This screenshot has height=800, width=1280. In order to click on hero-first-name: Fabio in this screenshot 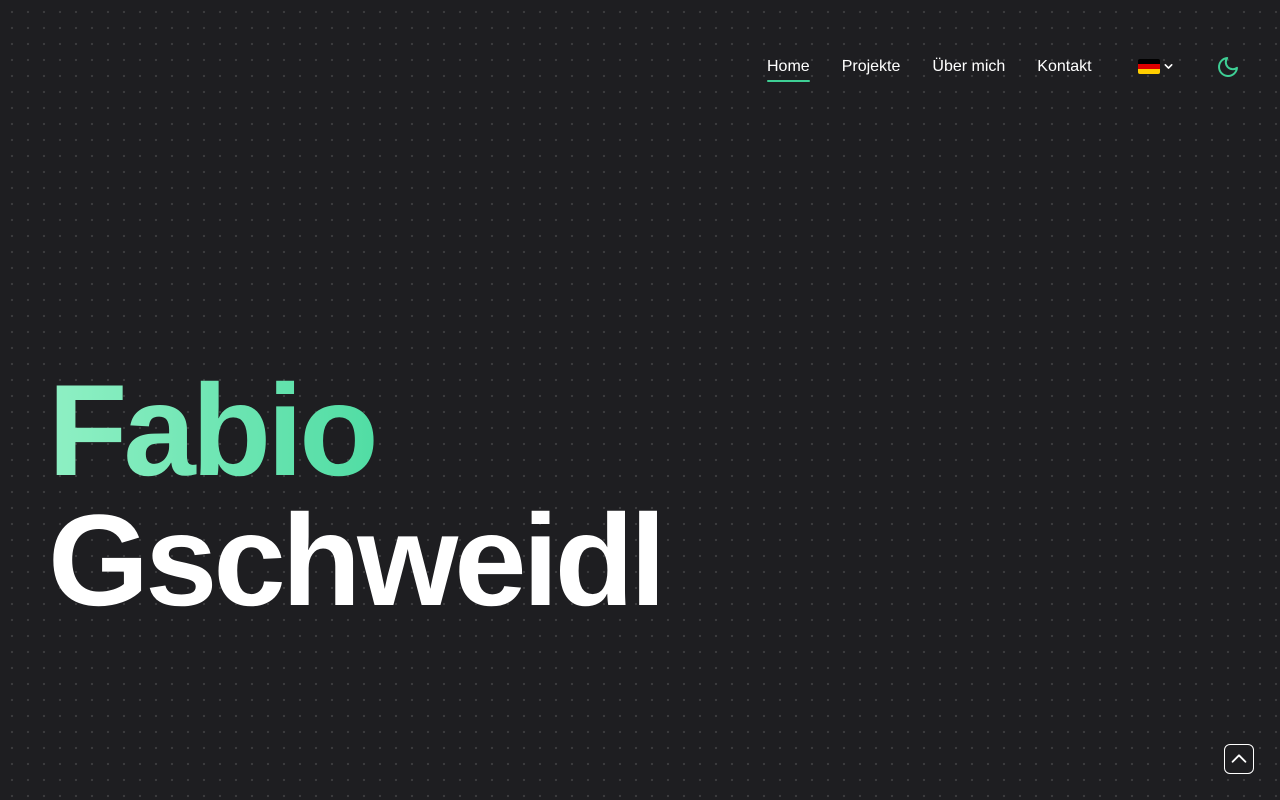, I will do `click(355, 430)`.